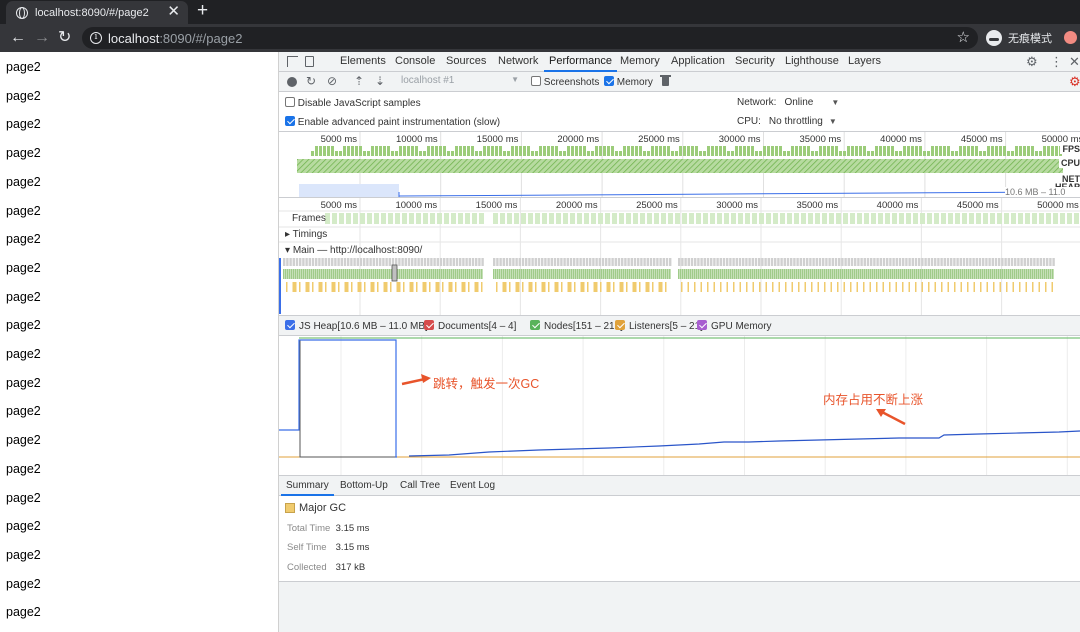 This screenshot has height=632, width=1080. I want to click on info-icon: i, so click(96, 38).